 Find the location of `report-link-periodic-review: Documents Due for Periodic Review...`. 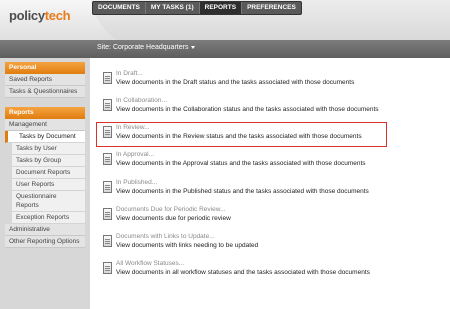

report-link-periodic-review: Documents Due for Periodic Review... is located at coordinates (170, 209).